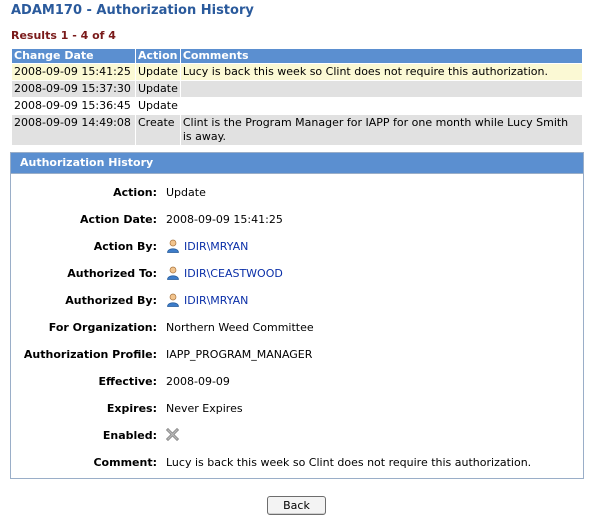 The image size is (595, 530). I want to click on detail-row-authorized-to: Authorized To: IDIR\CEASTWOOD, so click(297, 274).